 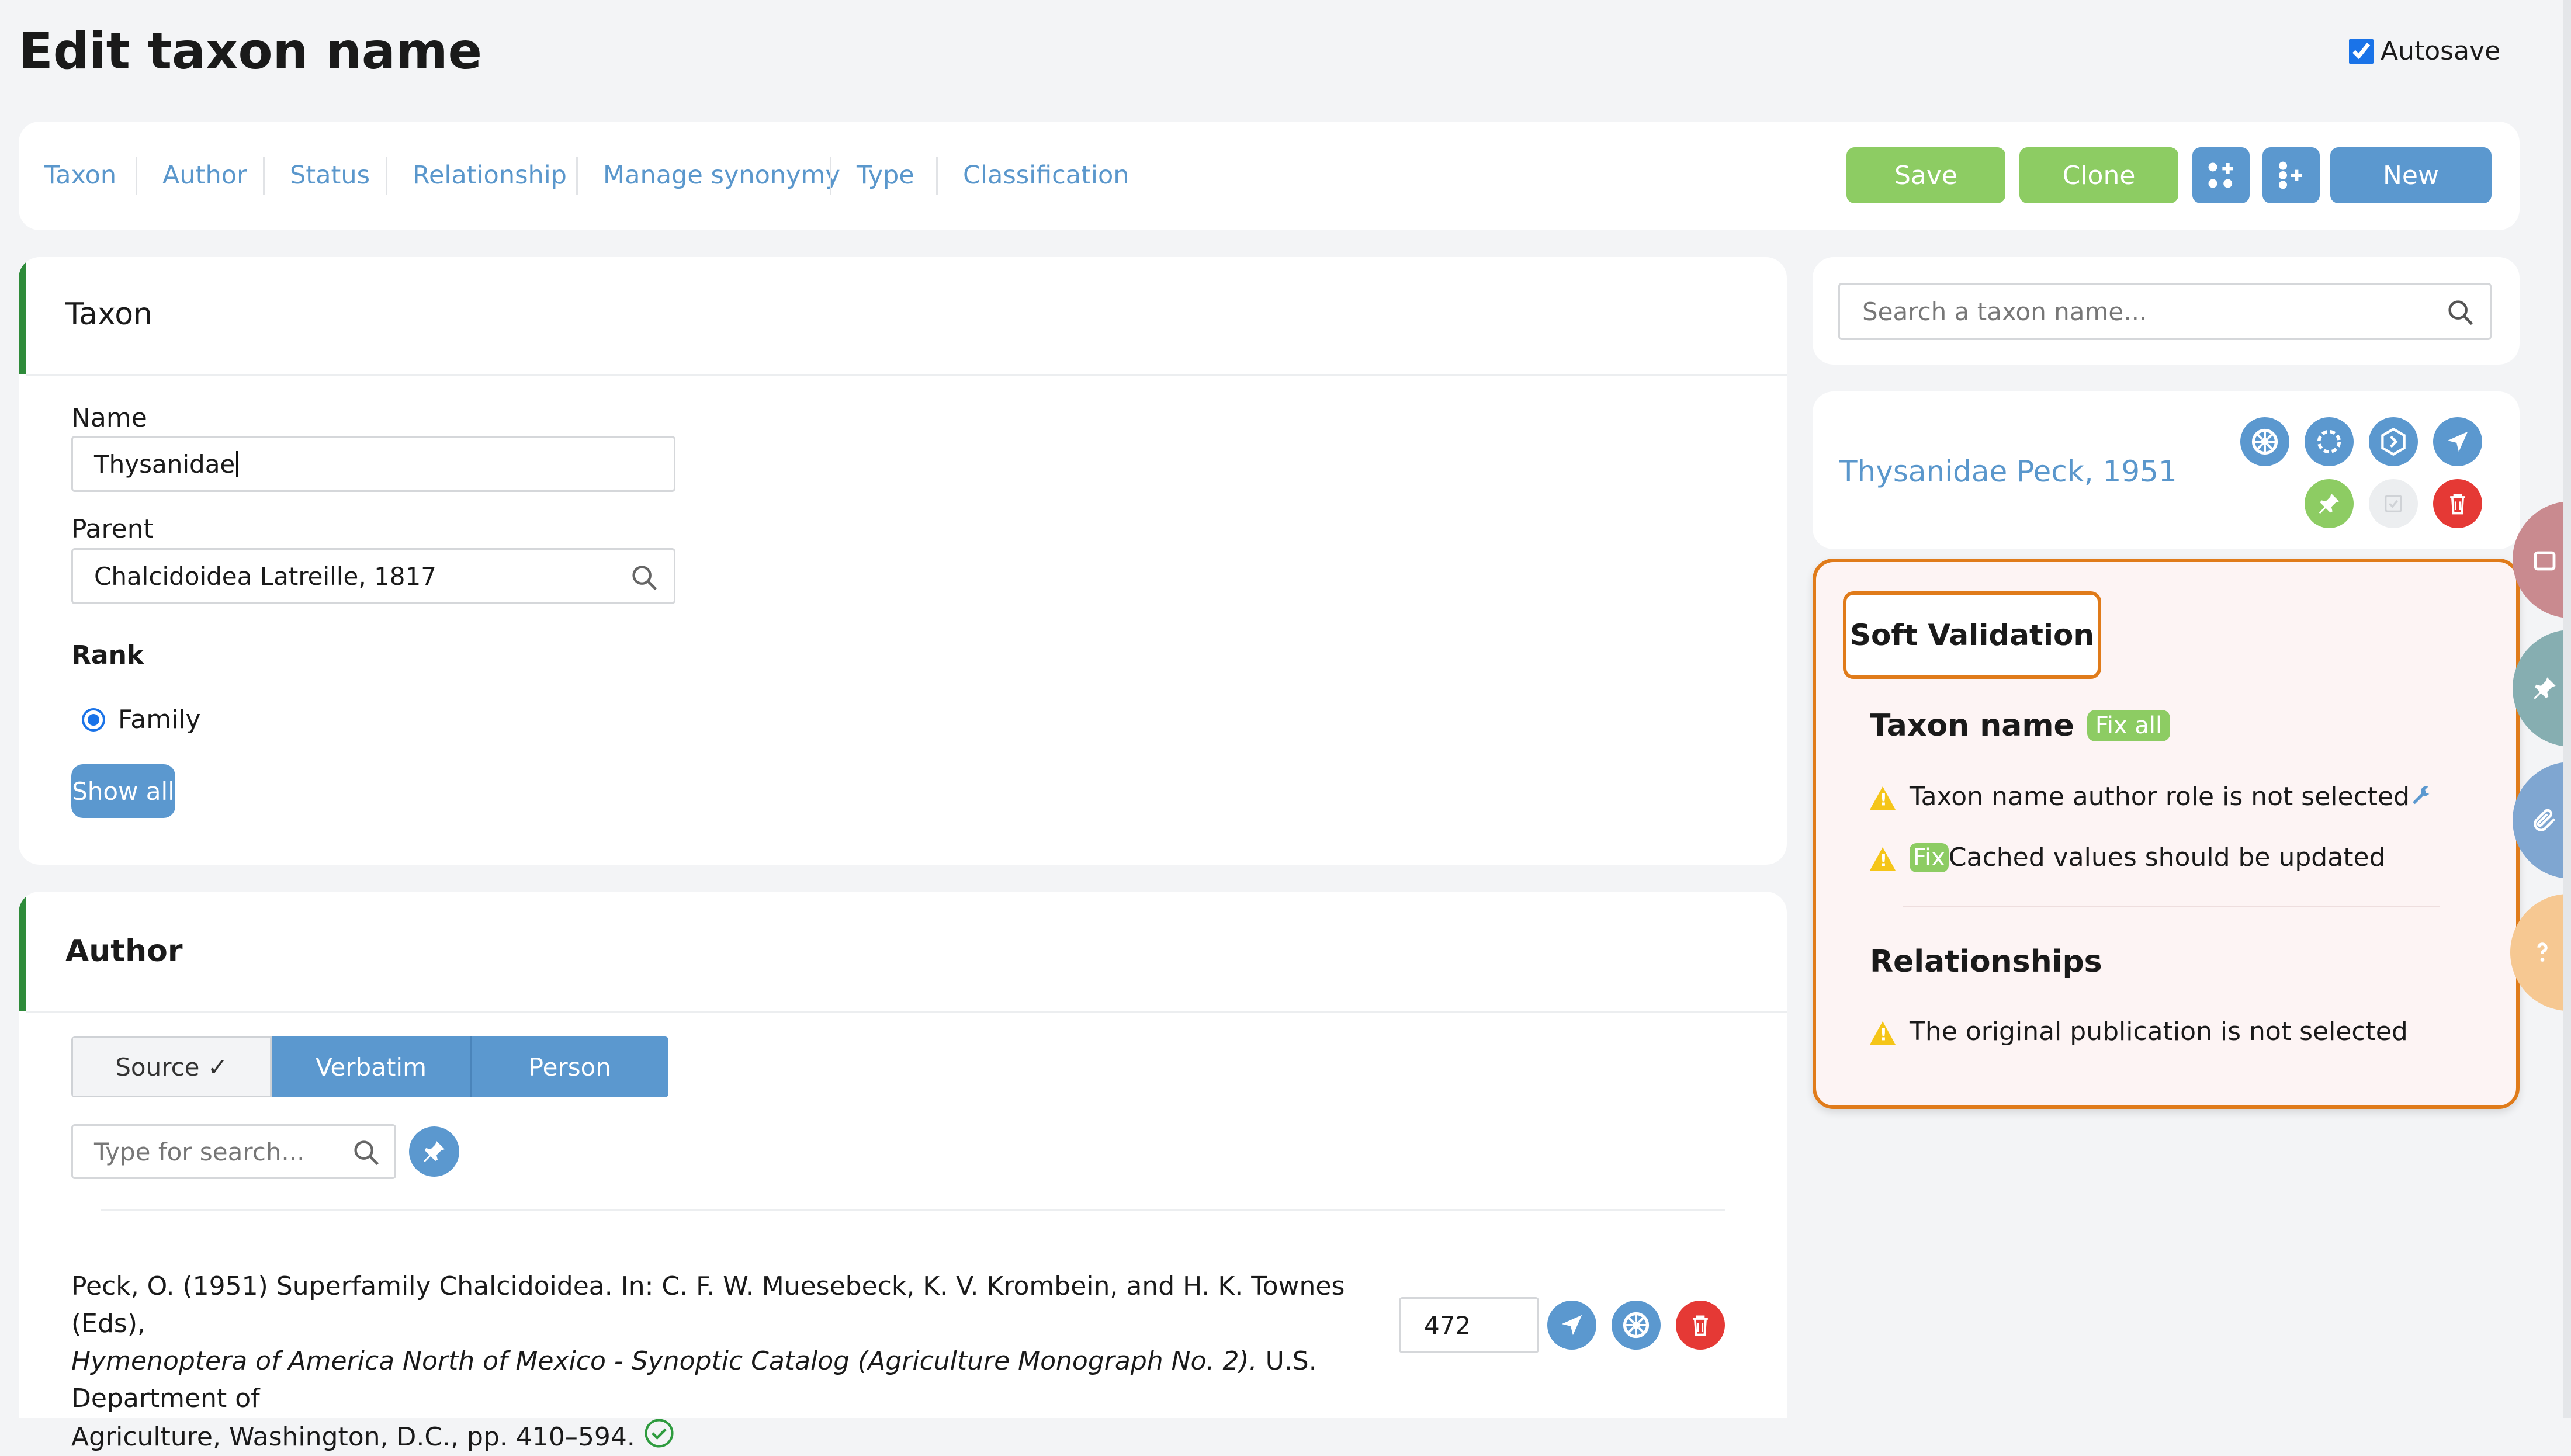 What do you see at coordinates (250, 51) in the screenshot?
I see `page-title: Edit taxon name` at bounding box center [250, 51].